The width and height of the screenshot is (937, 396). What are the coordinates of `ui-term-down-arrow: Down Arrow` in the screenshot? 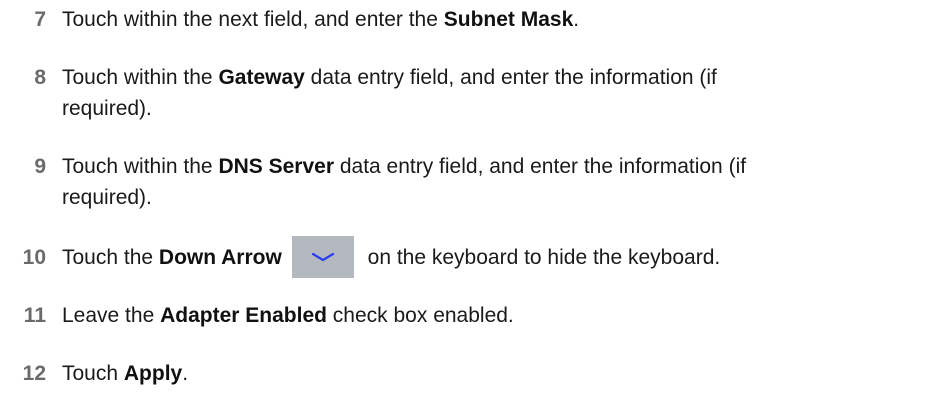 It's located at (220, 257).